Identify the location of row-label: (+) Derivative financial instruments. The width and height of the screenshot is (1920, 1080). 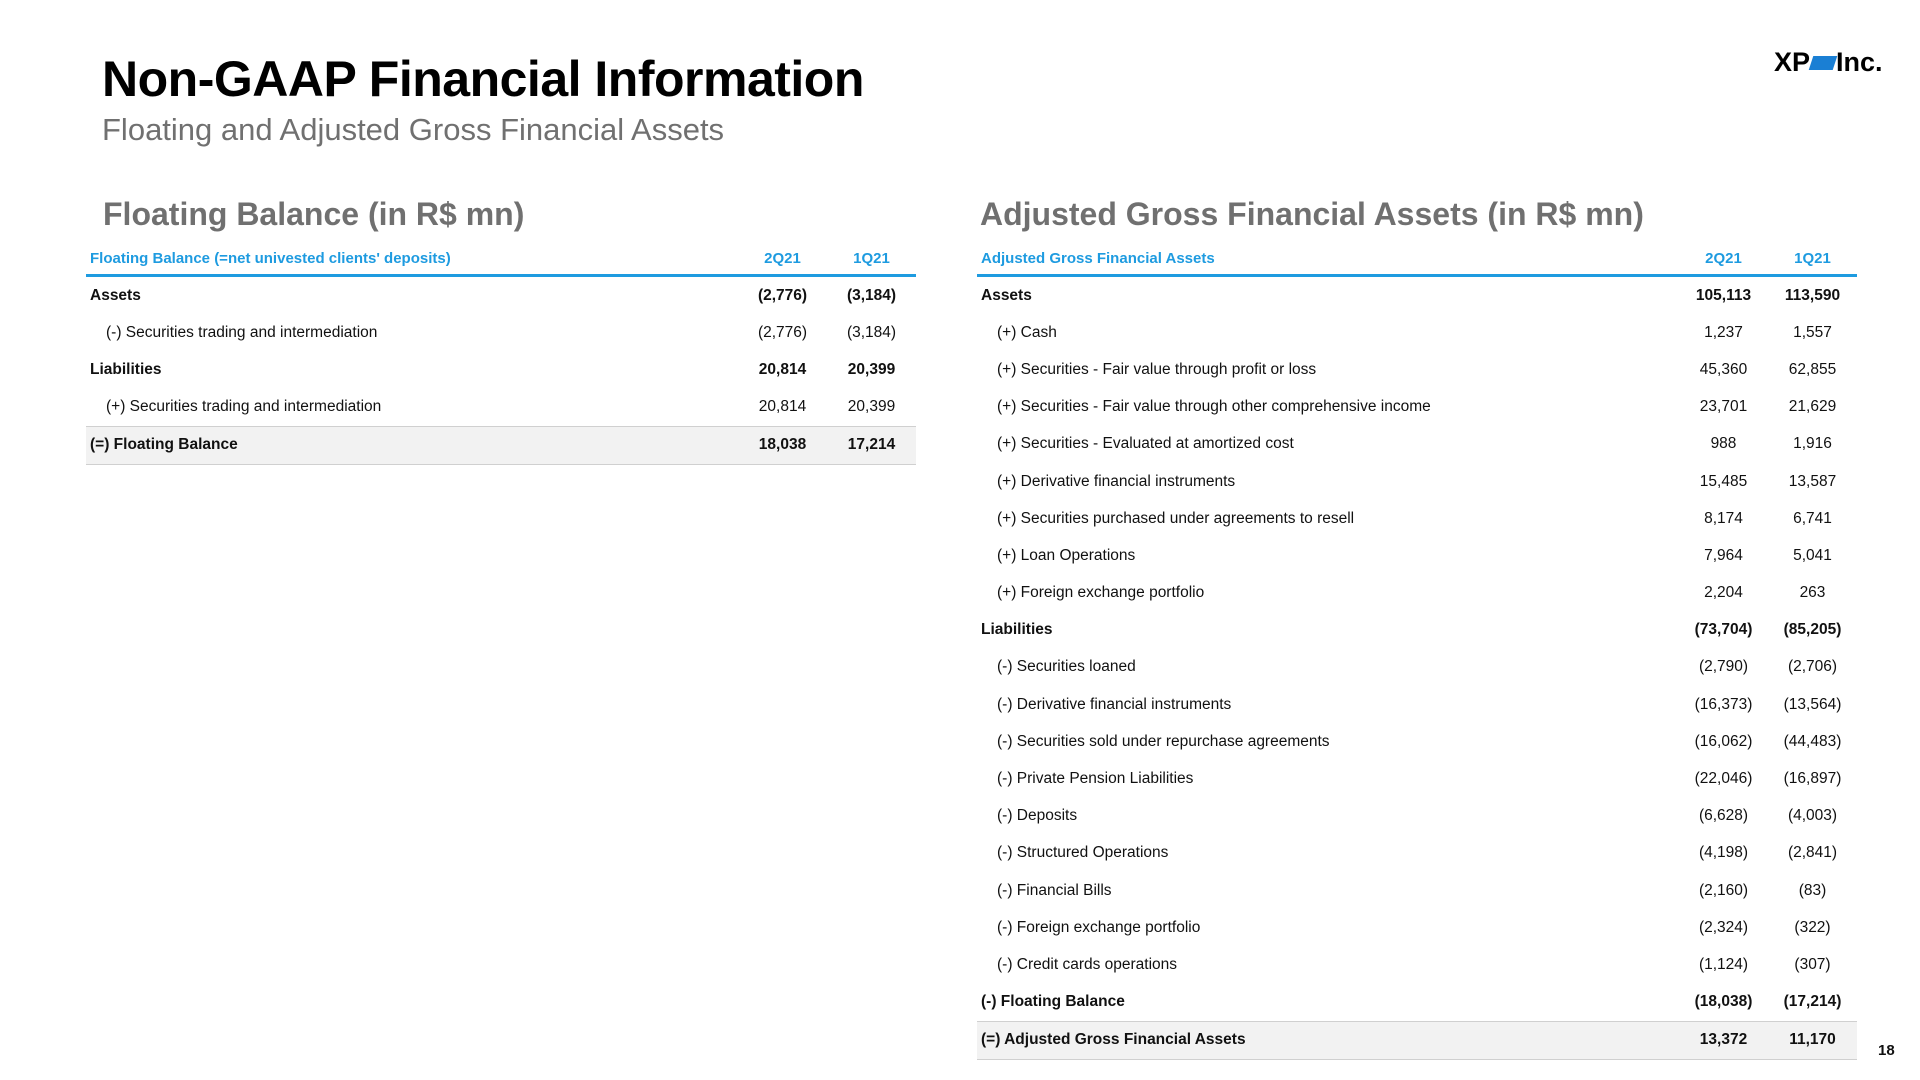
(1116, 481).